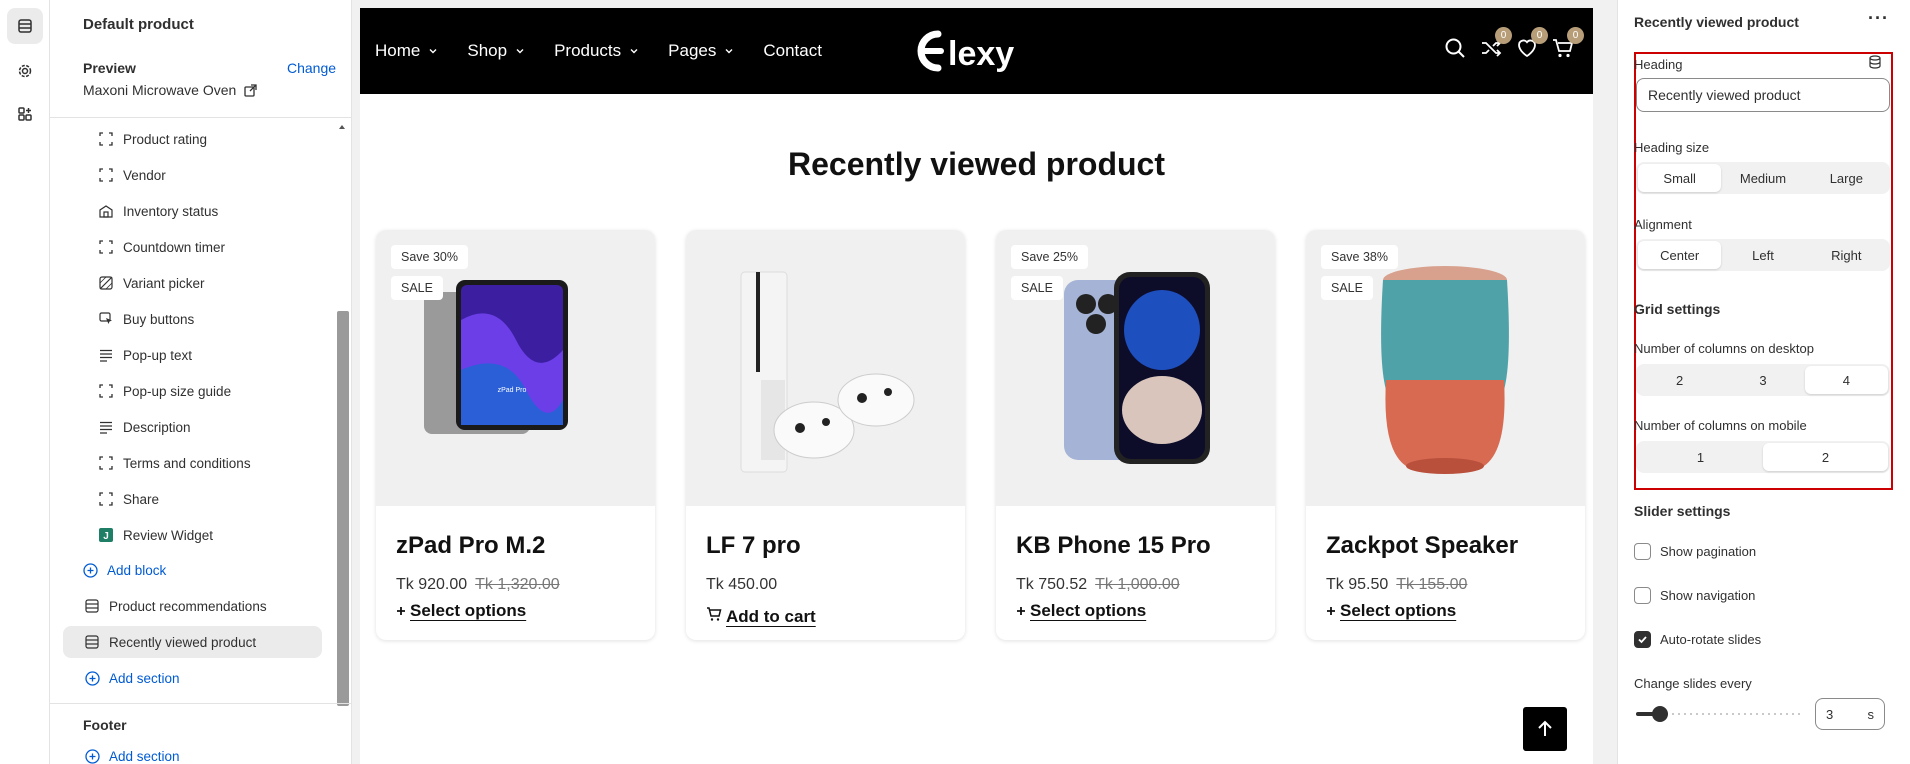  What do you see at coordinates (170, 642) in the screenshot?
I see `section-recently-viewed-product: Recently viewed product` at bounding box center [170, 642].